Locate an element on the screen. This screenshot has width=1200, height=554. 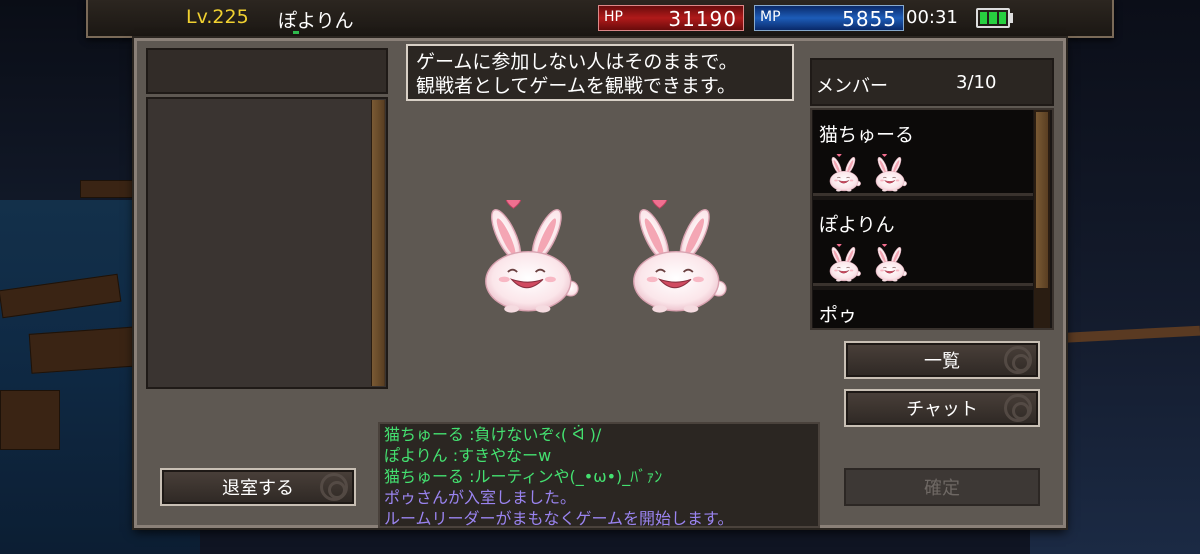
leave-room-button: 退室する is located at coordinates (258, 487).